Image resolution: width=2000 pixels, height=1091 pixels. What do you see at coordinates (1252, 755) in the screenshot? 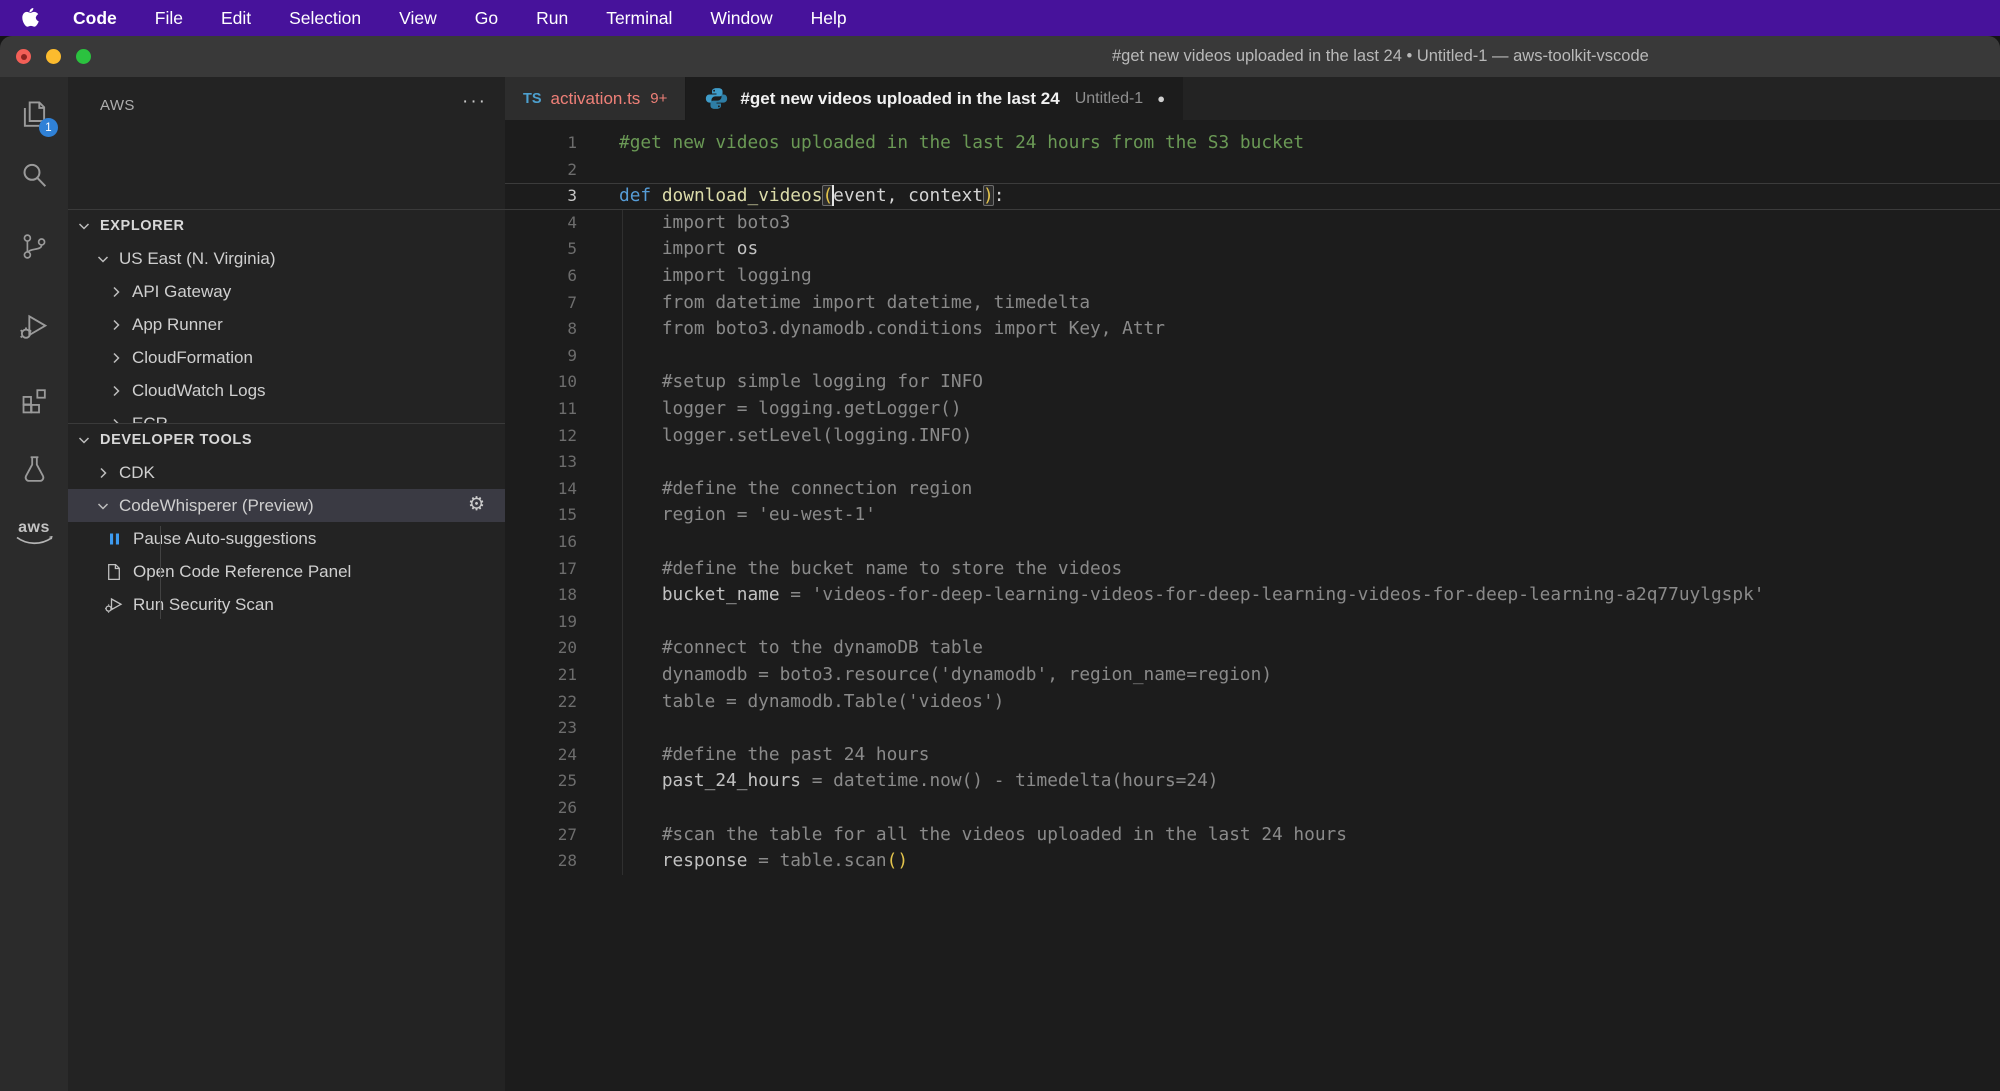
I see `code-line-24: 24 #define the past 24 hours` at bounding box center [1252, 755].